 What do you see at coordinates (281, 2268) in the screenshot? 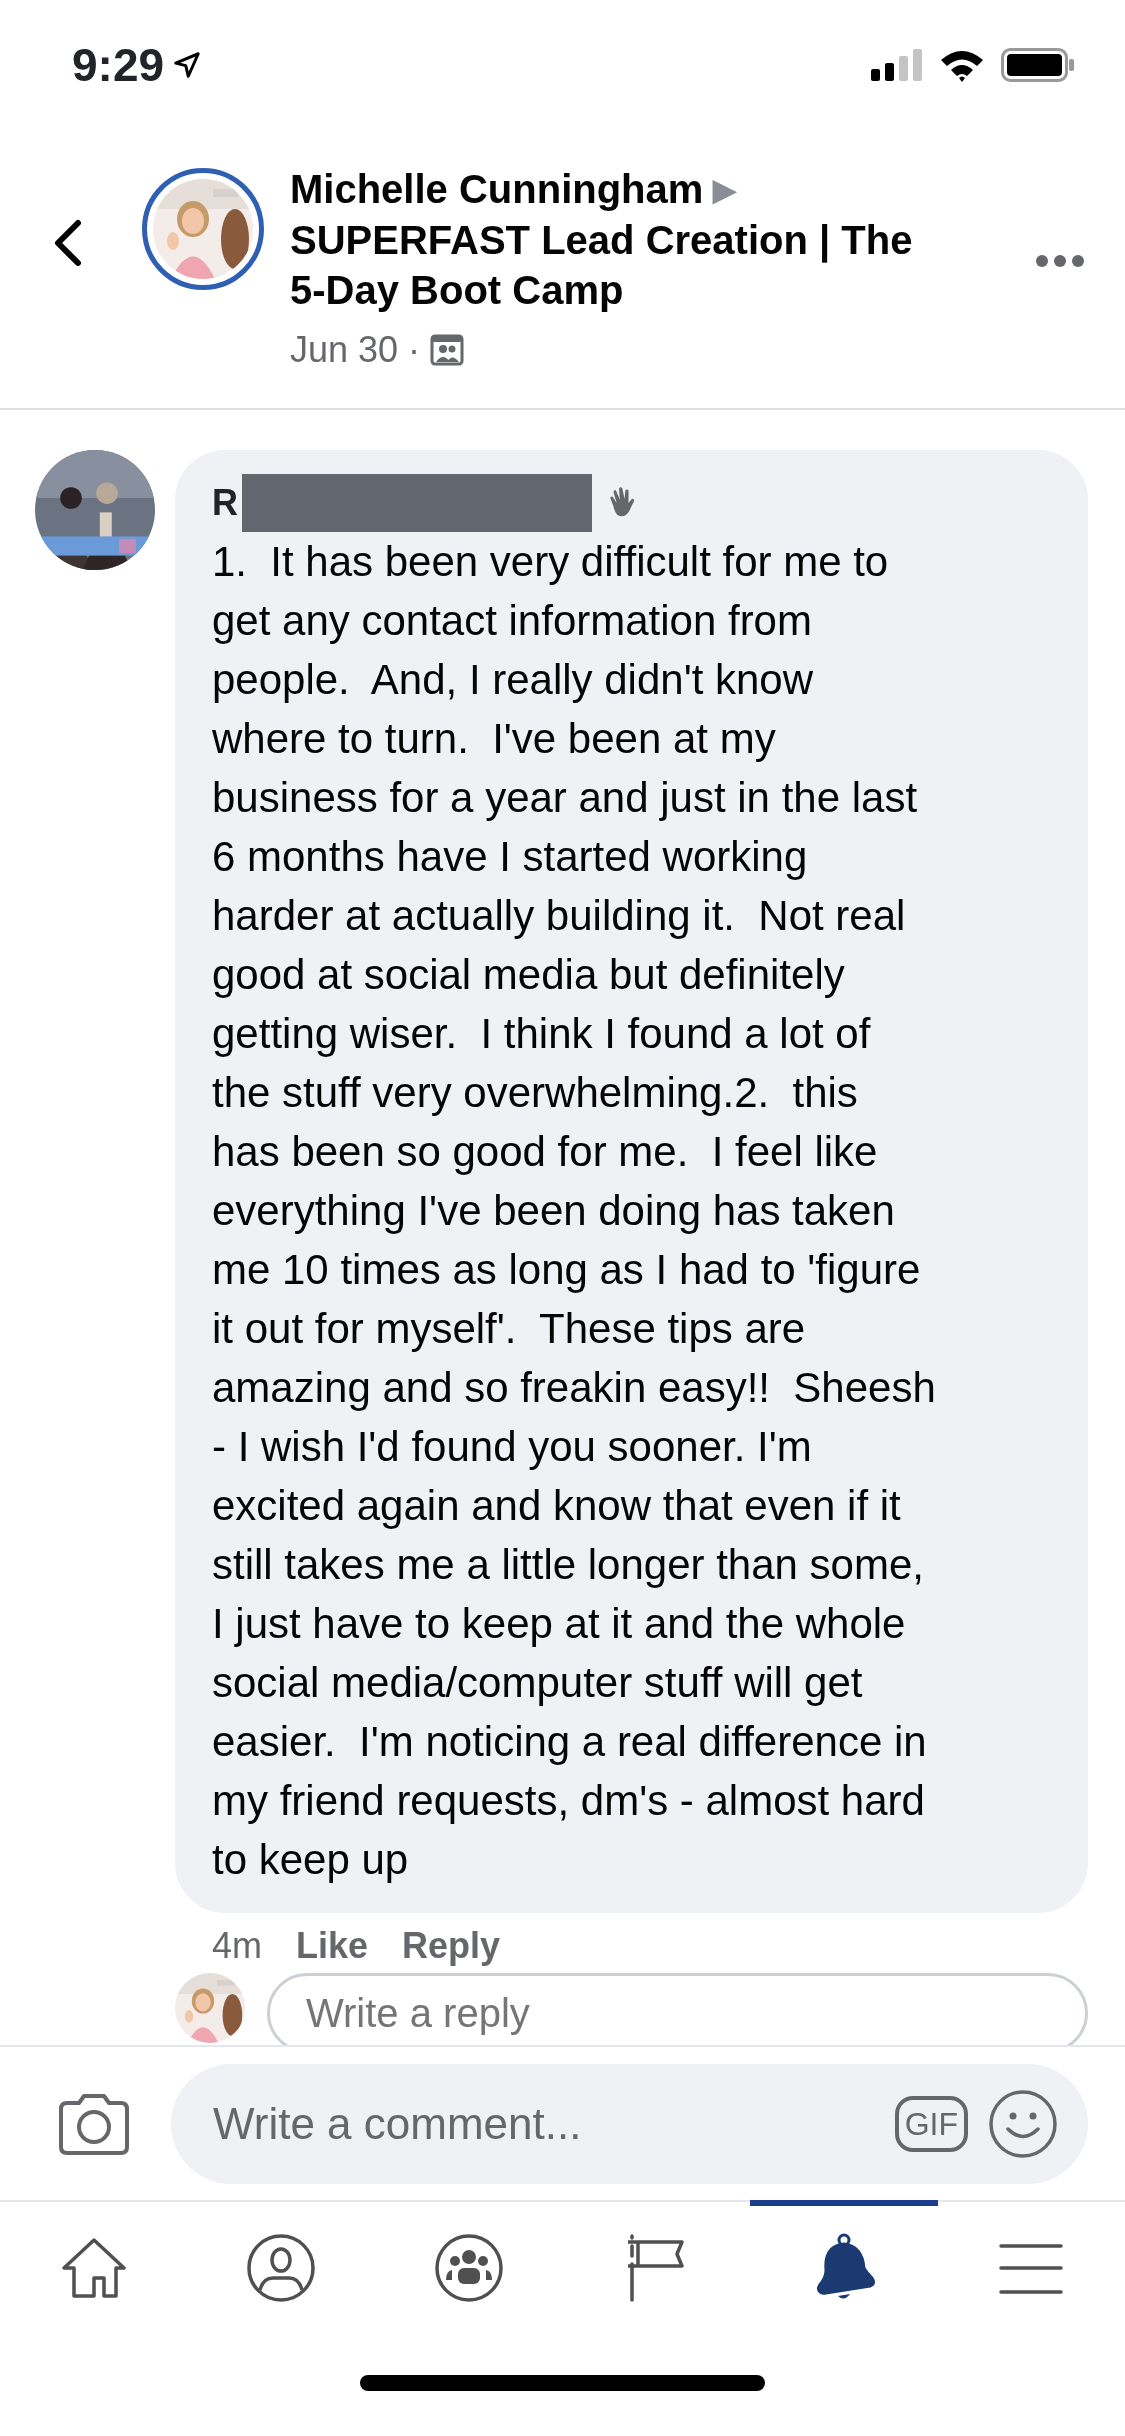
I see `profile-icon` at bounding box center [281, 2268].